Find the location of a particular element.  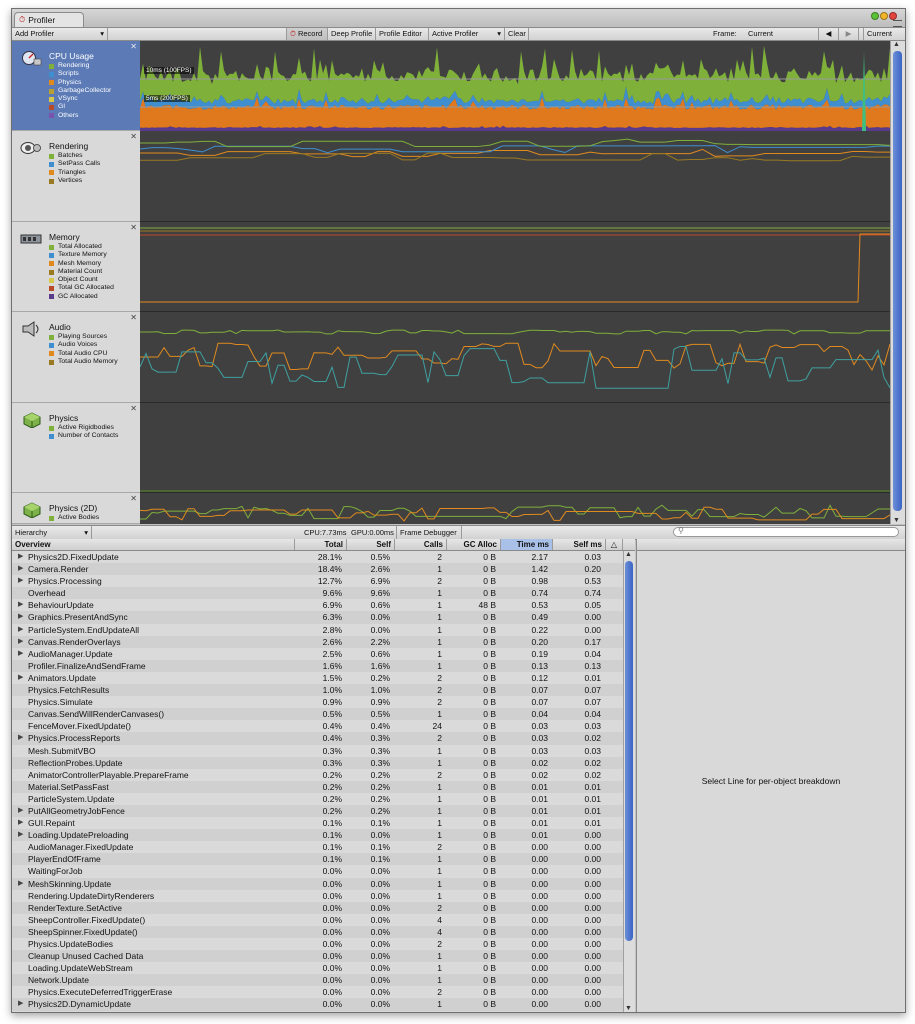

column-self-ms: Self ms is located at coordinates (579, 544).